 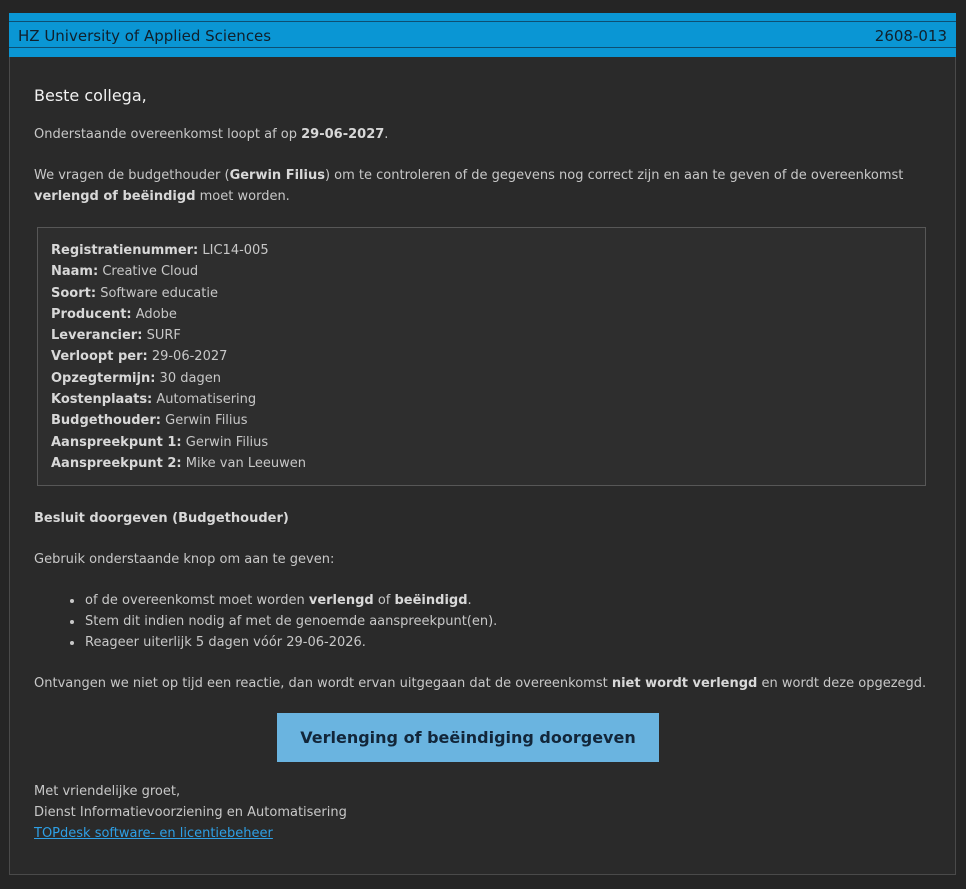 I want to click on detail-row: Aanspreekpunt 1: Gerwin Filius, so click(x=481, y=442).